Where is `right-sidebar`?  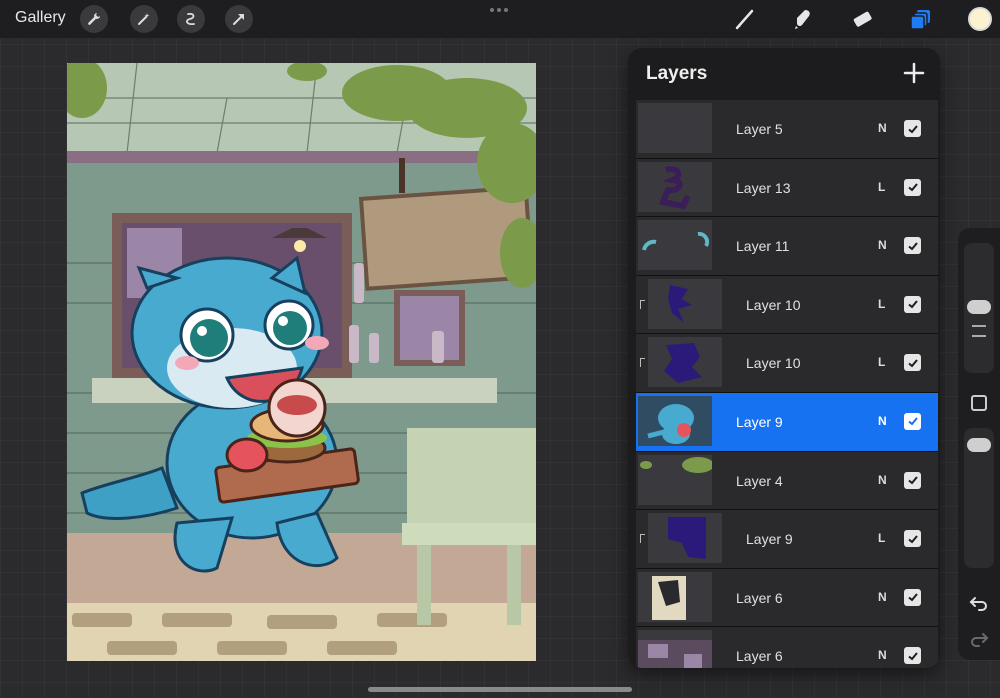 right-sidebar is located at coordinates (979, 444).